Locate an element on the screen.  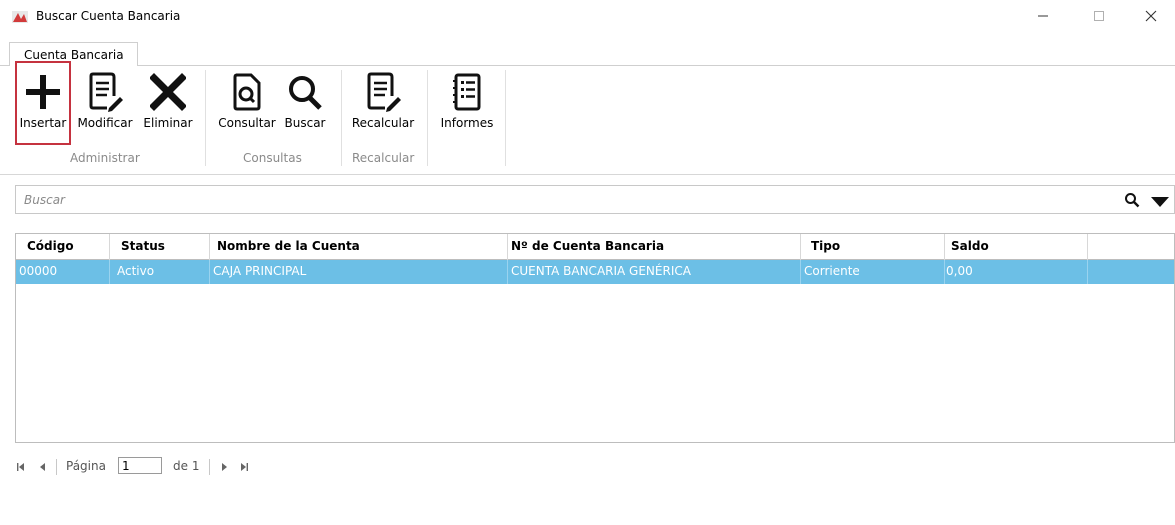
search-input is located at coordinates (564, 200).